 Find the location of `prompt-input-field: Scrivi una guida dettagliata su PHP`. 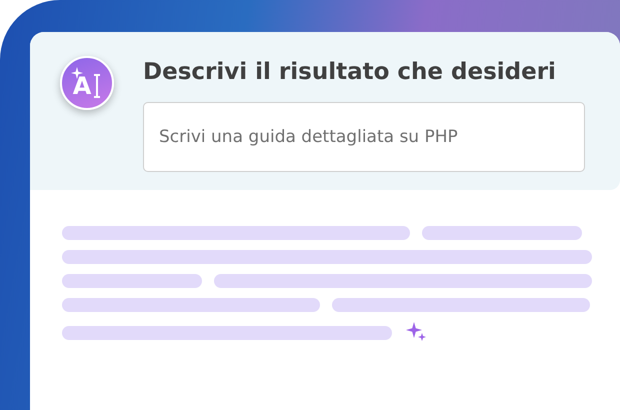

prompt-input-field: Scrivi una guida dettagliata su PHP is located at coordinates (364, 137).